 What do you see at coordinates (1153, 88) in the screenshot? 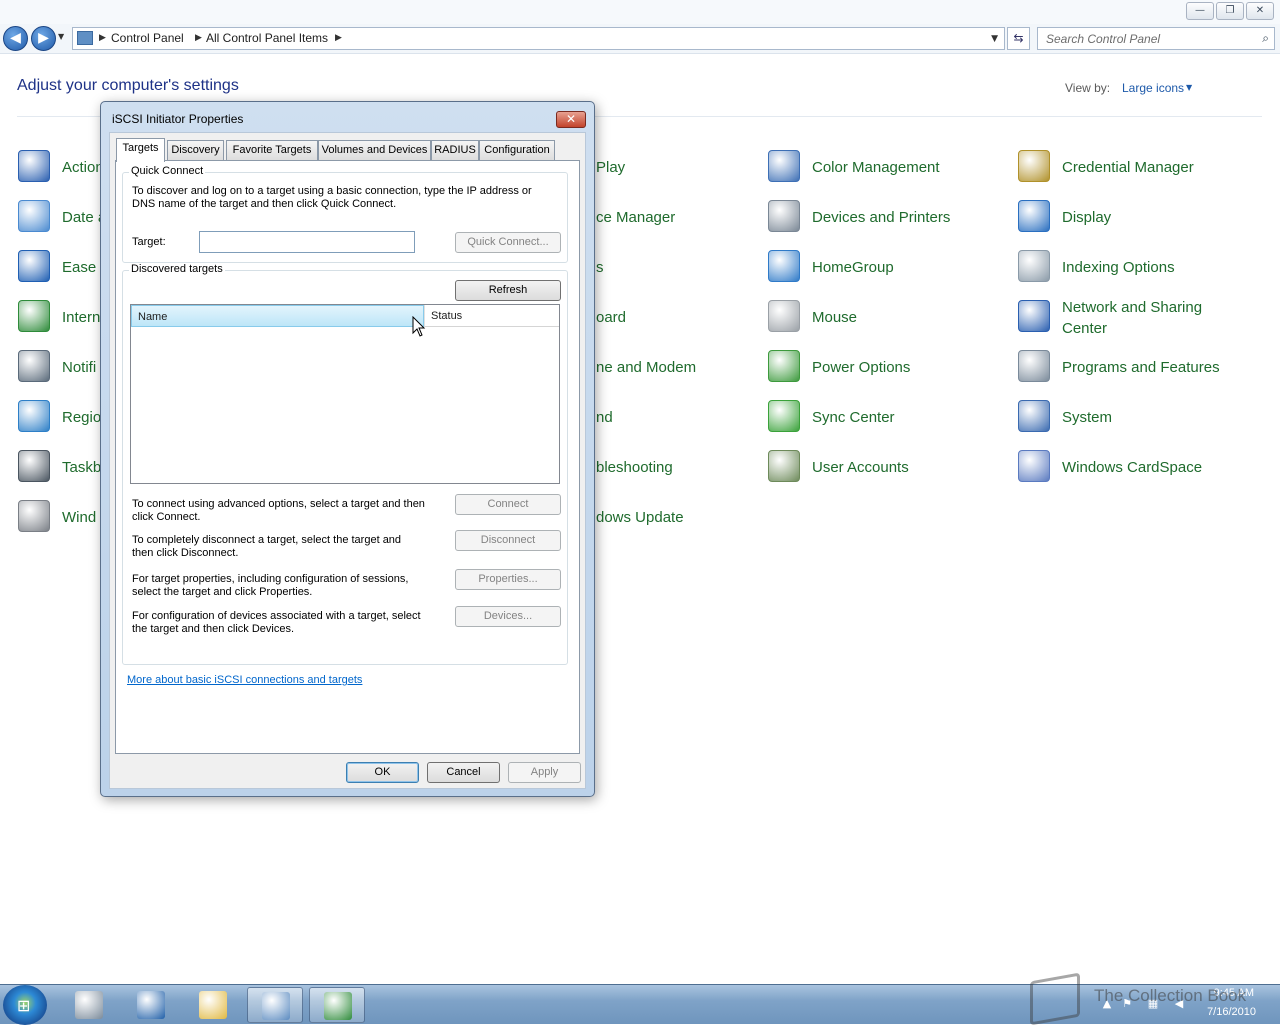
I see `view-by-dropdown: Large icons` at bounding box center [1153, 88].